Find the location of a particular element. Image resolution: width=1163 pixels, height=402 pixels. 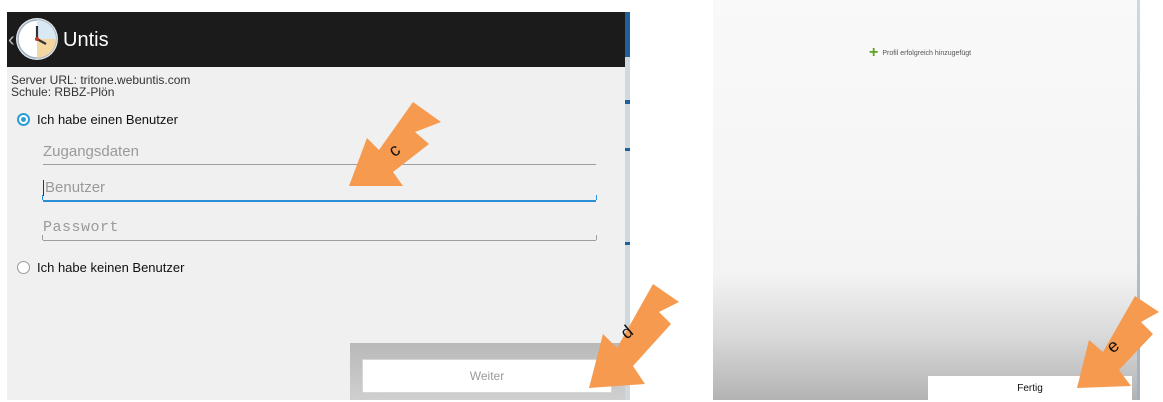

action-bar: ‹ Untis is located at coordinates (318, 39).